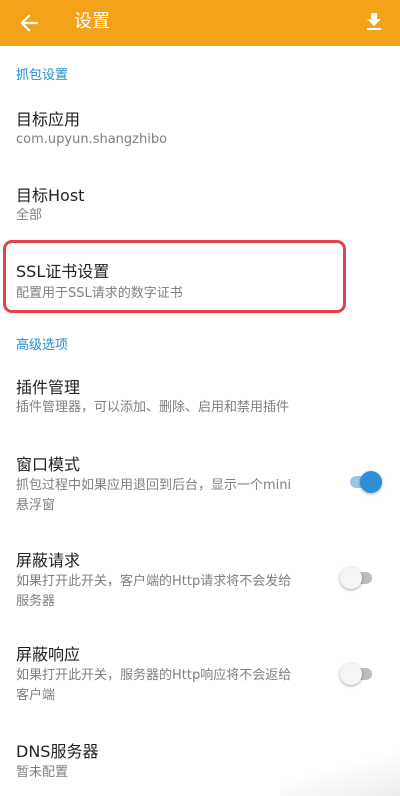 This screenshot has height=796, width=400. I want to click on setting-summary: 插件管理器，可以添加、删除、启用和禁用插件, so click(153, 407).